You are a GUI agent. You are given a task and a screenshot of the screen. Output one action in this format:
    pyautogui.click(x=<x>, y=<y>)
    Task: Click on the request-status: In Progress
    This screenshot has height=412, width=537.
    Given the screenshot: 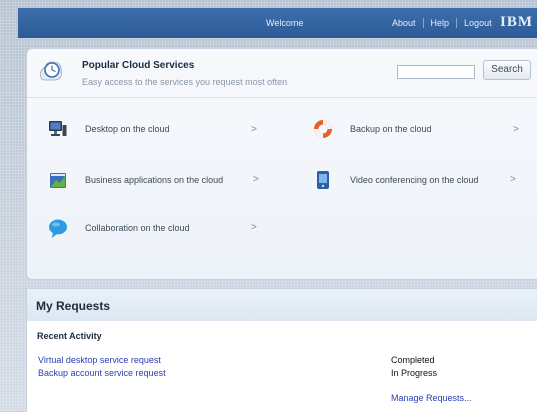 What is the action you would take?
    pyautogui.click(x=414, y=373)
    